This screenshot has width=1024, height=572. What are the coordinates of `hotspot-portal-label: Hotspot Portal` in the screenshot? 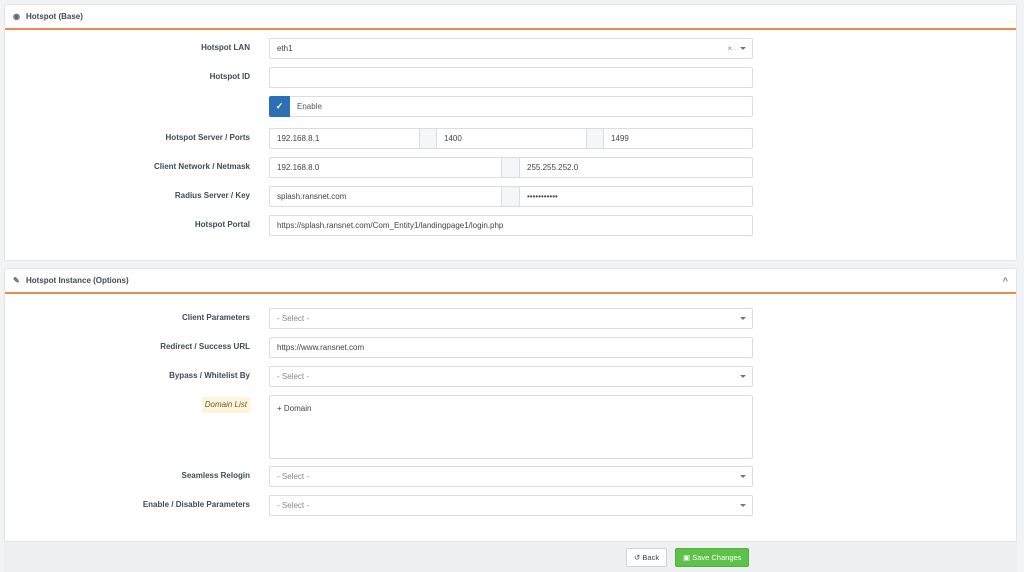 It's located at (222, 224).